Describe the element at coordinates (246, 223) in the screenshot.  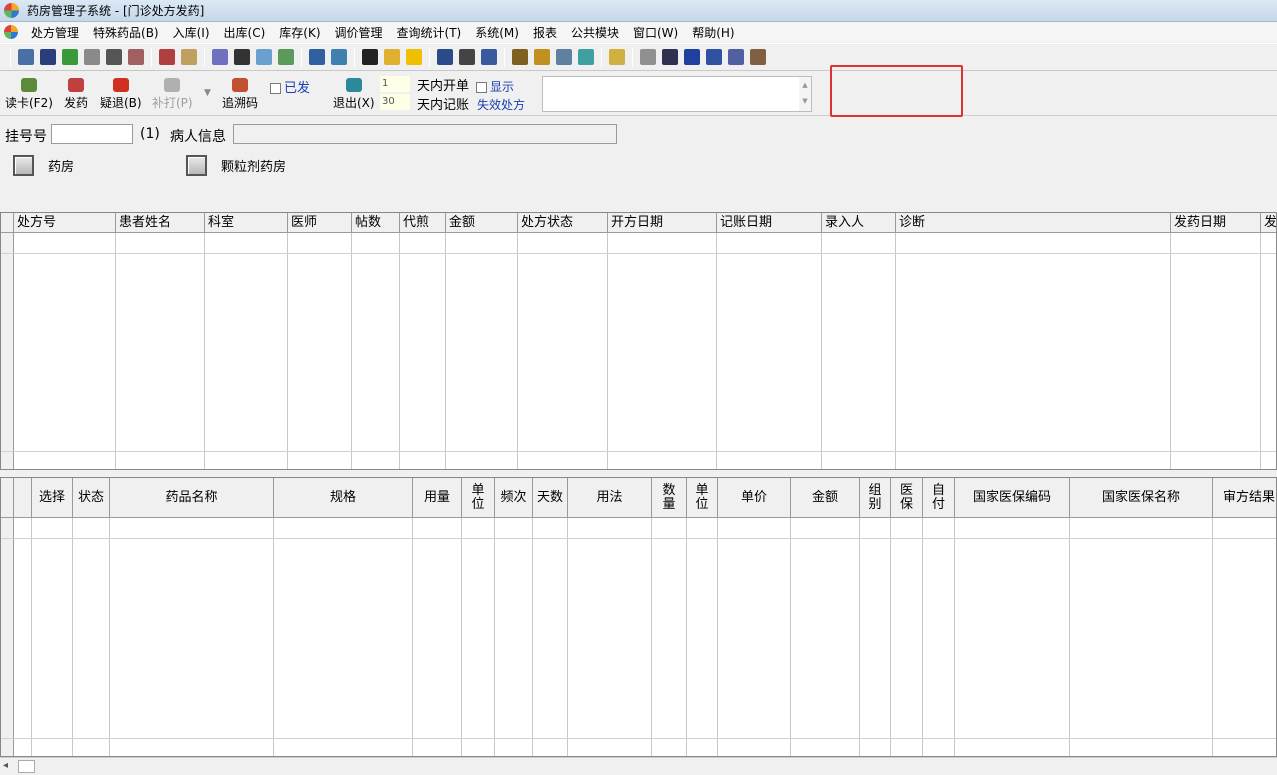
I see `col-header-department: 科室` at that location.